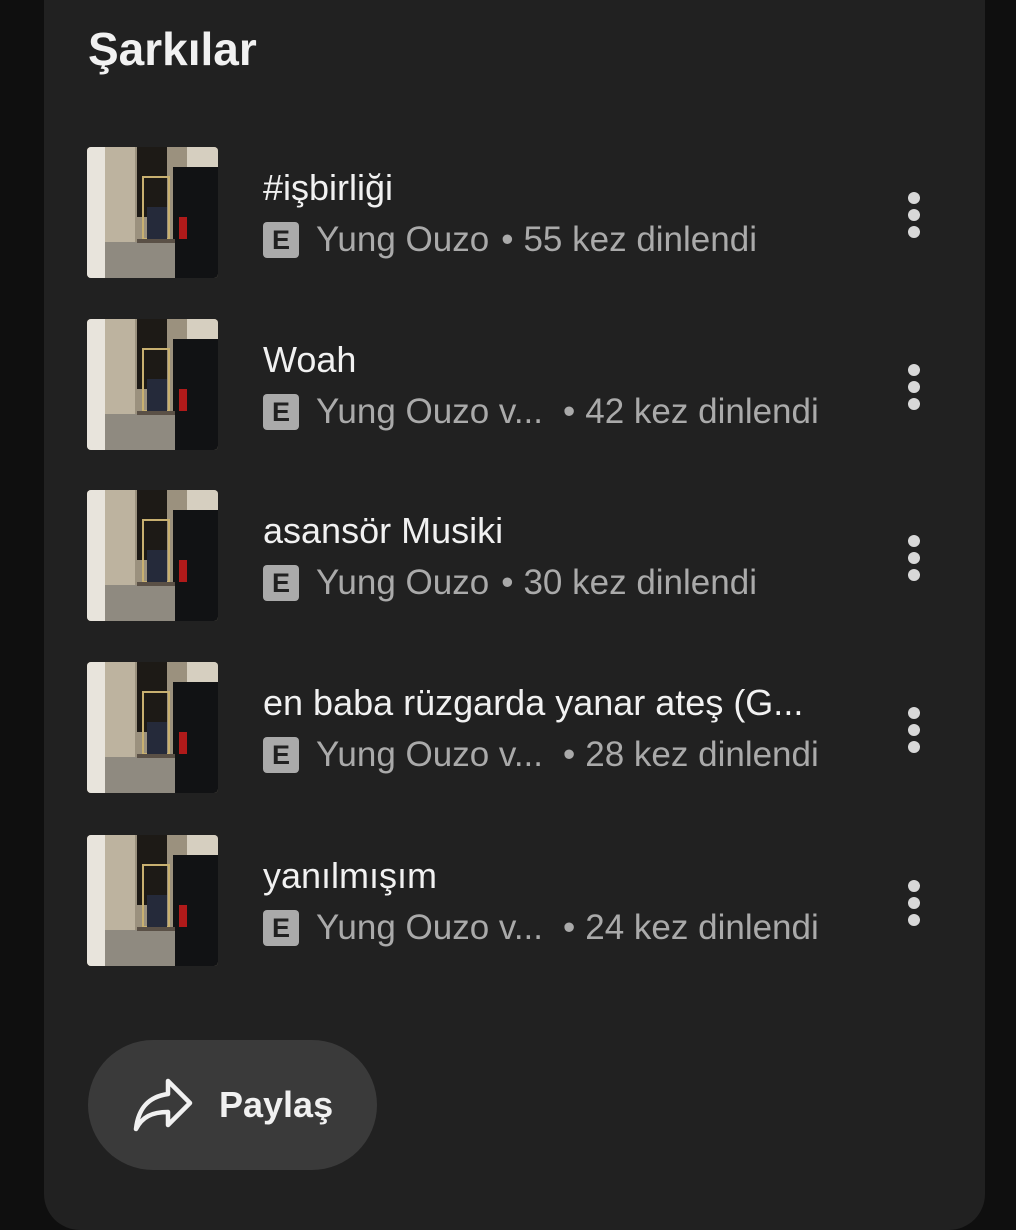 Image resolution: width=1016 pixels, height=1230 pixels. I want to click on song-meta: E Yung Ouzo • 55 kez dinlendi, so click(510, 240).